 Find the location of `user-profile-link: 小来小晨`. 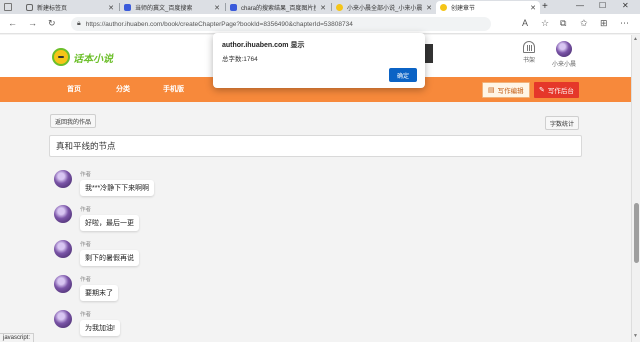

user-profile-link: 小来小晨 is located at coordinates (564, 54).